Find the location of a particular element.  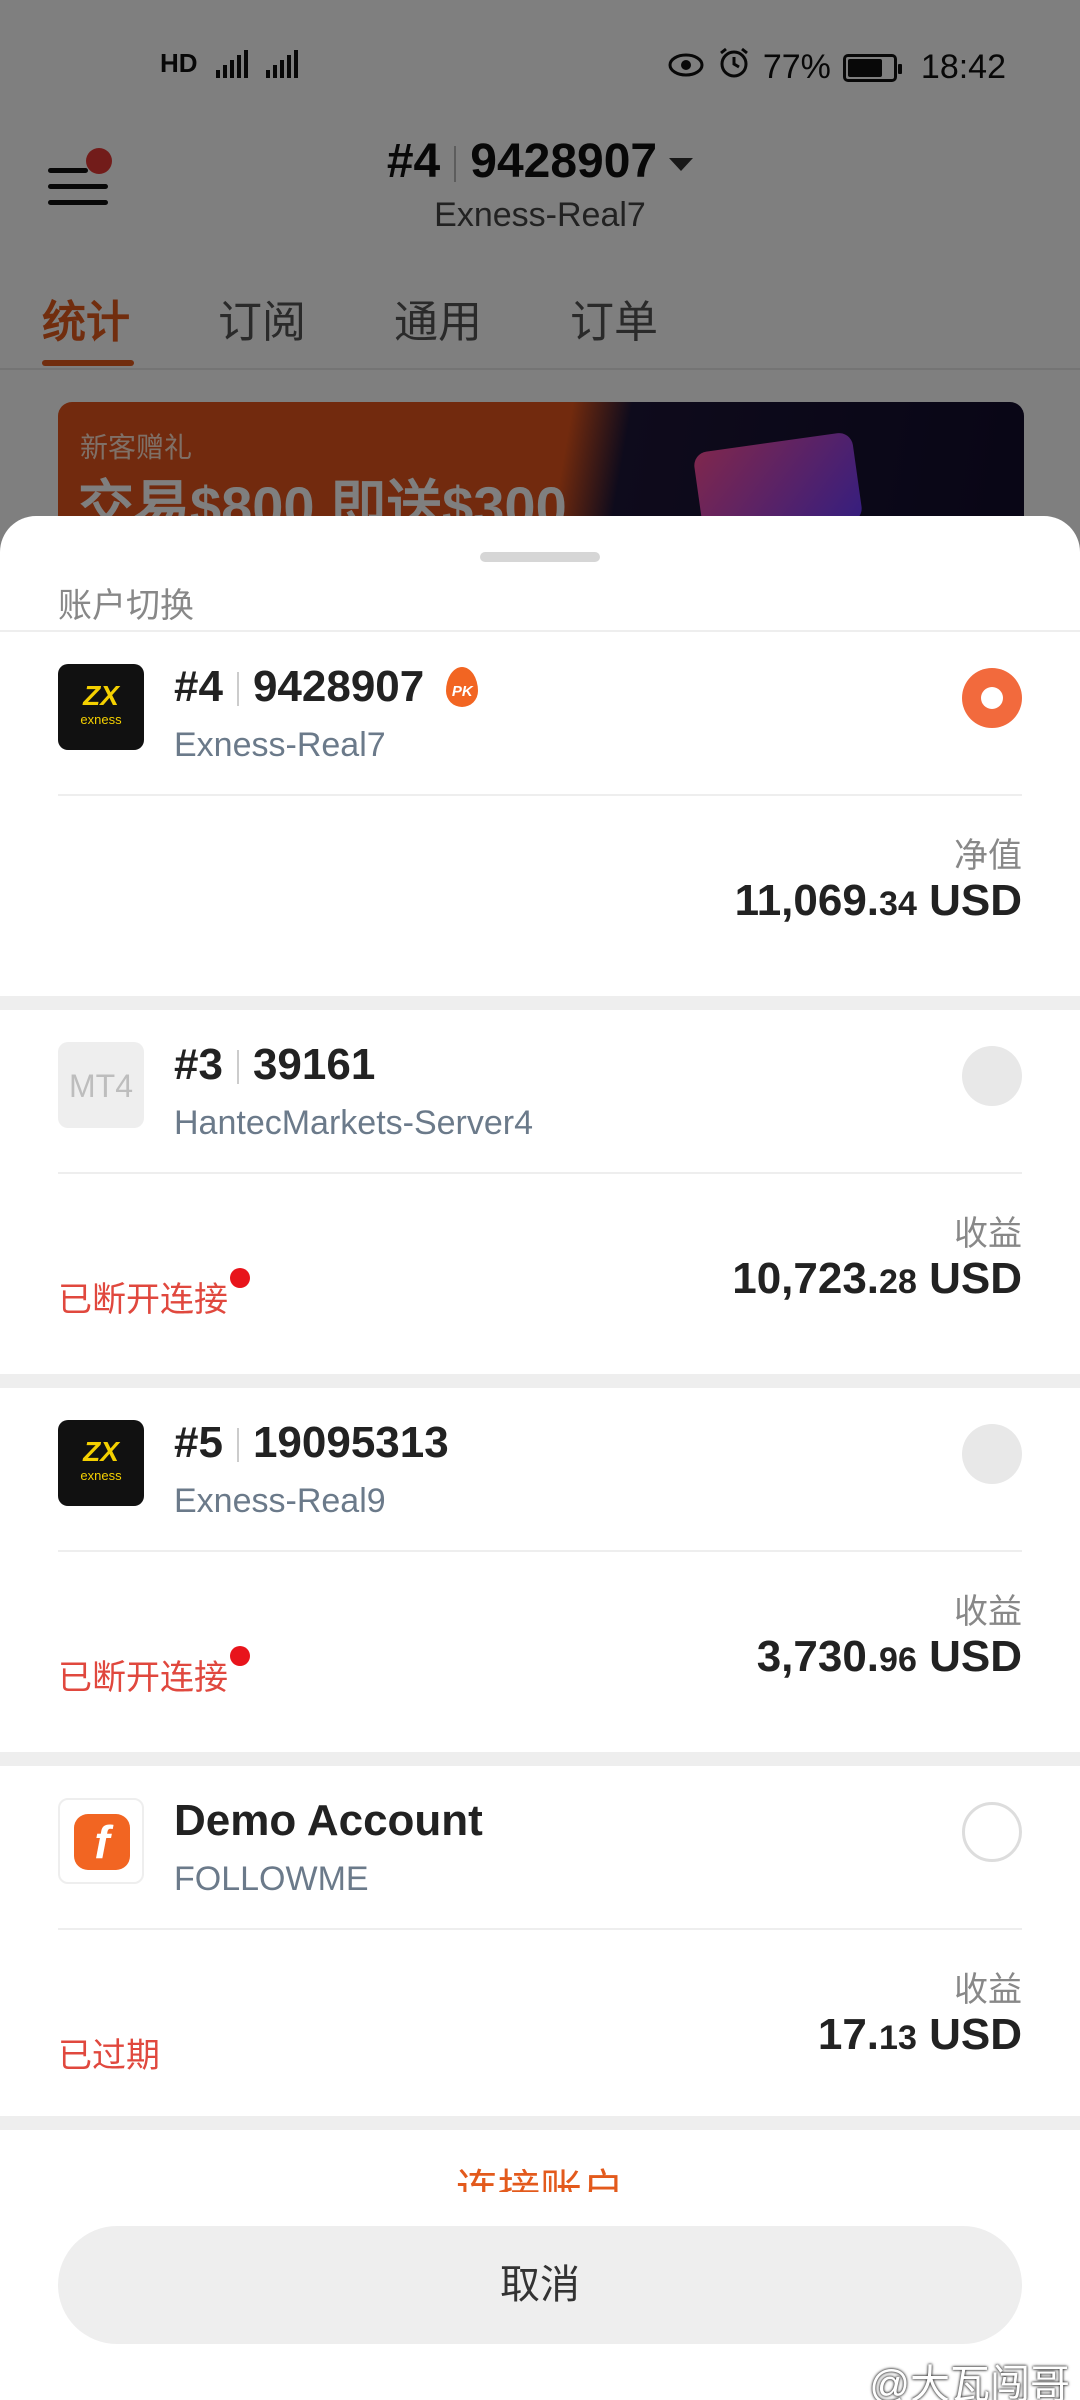

logo-mark: f is located at coordinates (102, 1842).